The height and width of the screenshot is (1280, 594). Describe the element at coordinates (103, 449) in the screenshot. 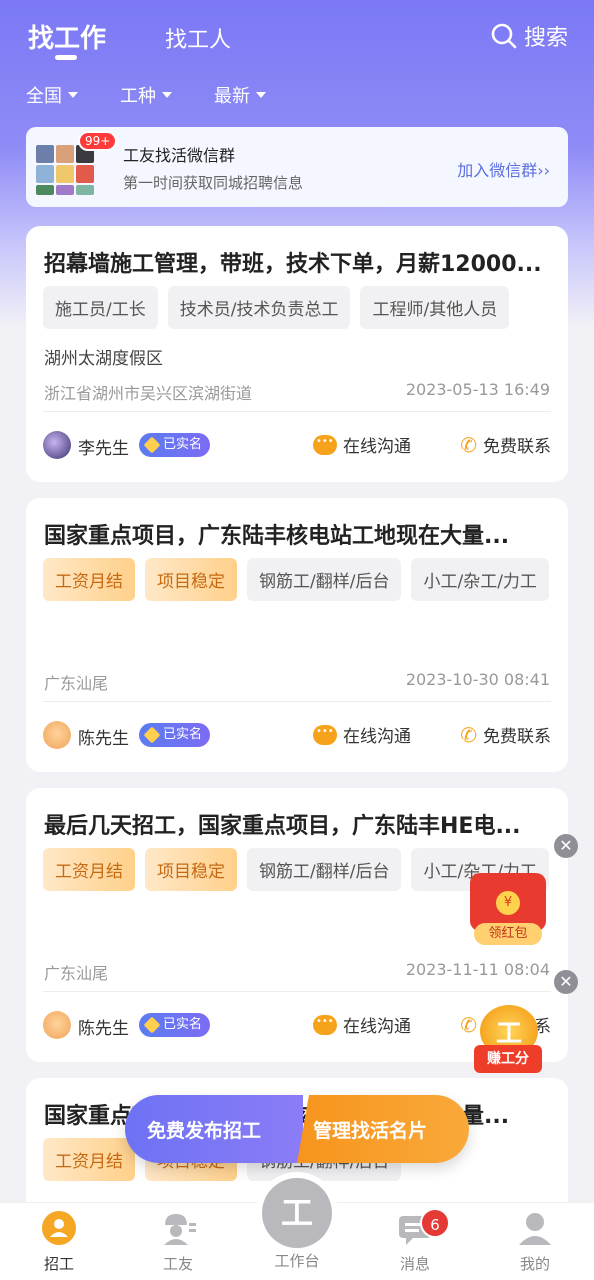

I see `poster-name: 李先生` at that location.